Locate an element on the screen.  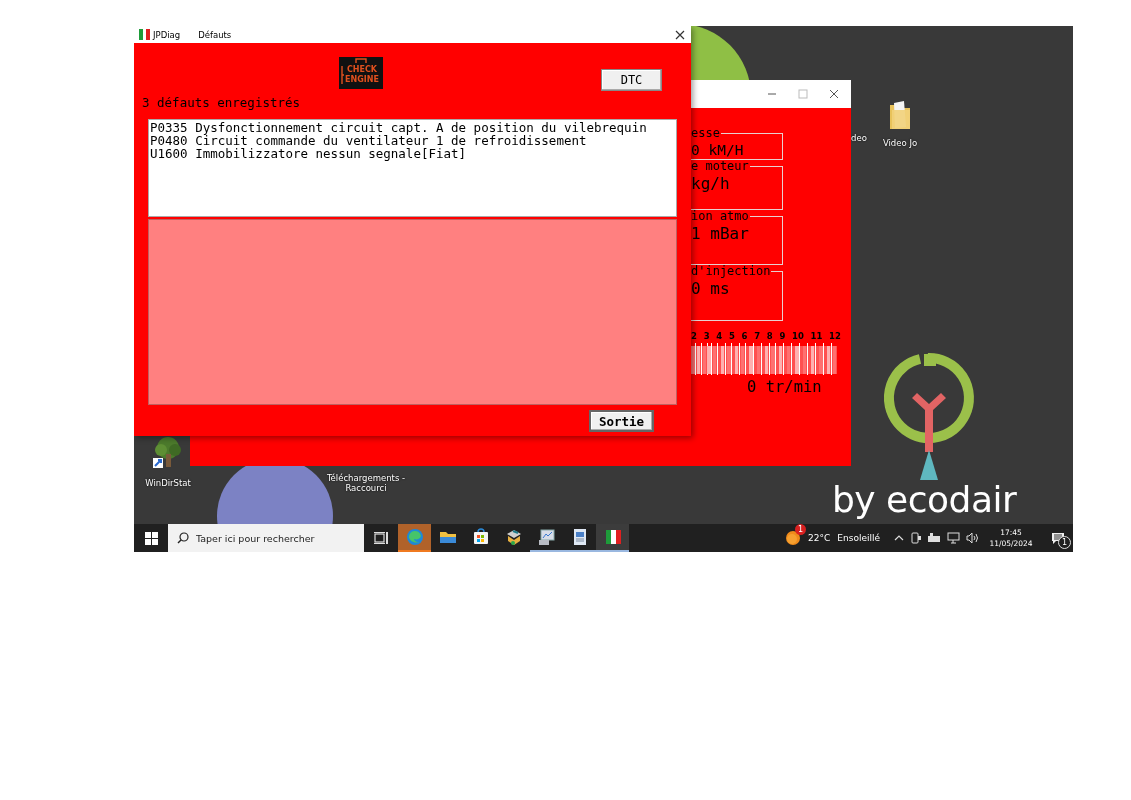
task-view-icon is located at coordinates (381, 538).